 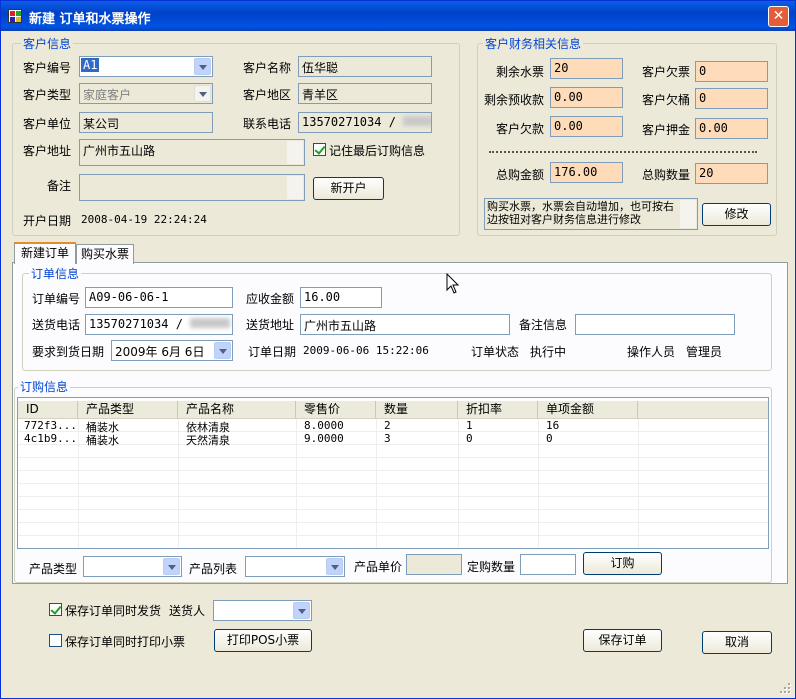 What do you see at coordinates (548, 352) in the screenshot?
I see `order-status-value: 执行中` at bounding box center [548, 352].